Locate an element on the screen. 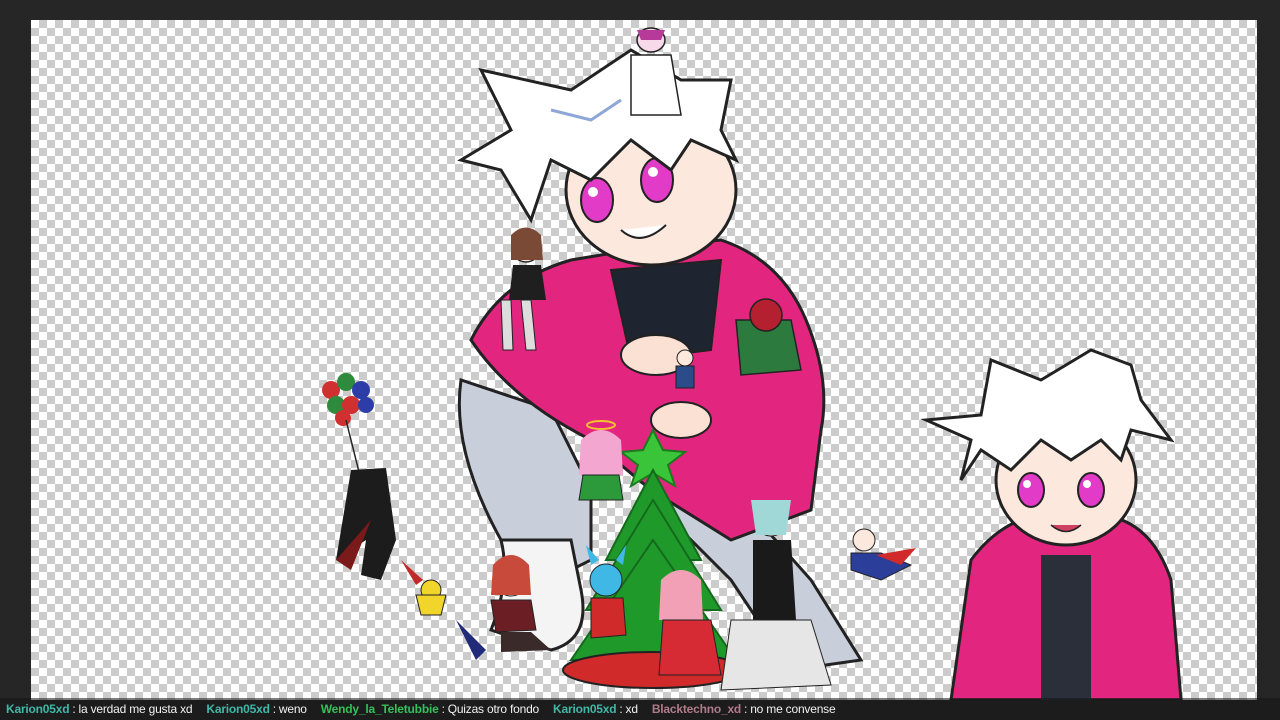  chibi-figure-hand is located at coordinates (685, 369).